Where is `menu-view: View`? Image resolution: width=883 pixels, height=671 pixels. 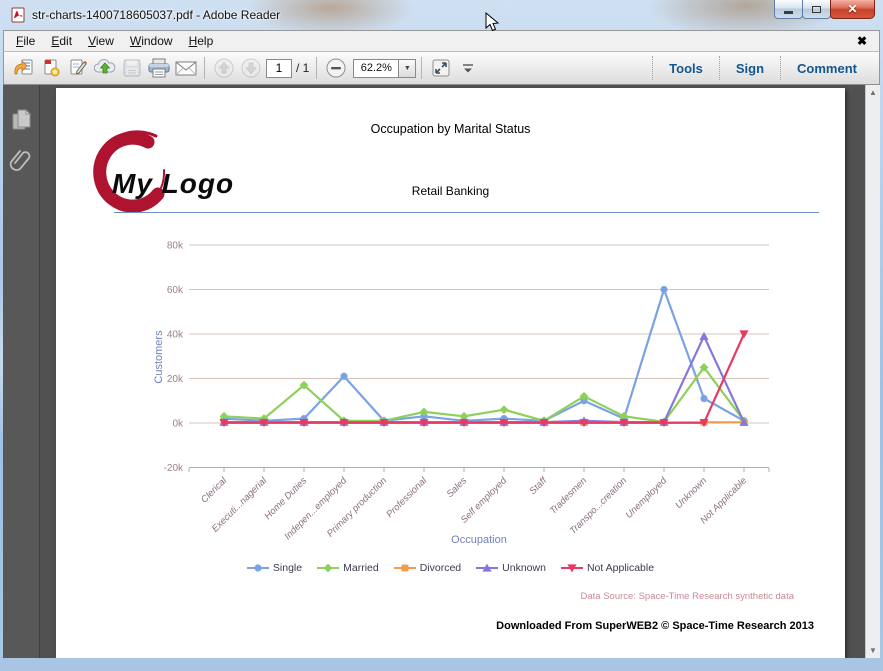 menu-view: View is located at coordinates (101, 41).